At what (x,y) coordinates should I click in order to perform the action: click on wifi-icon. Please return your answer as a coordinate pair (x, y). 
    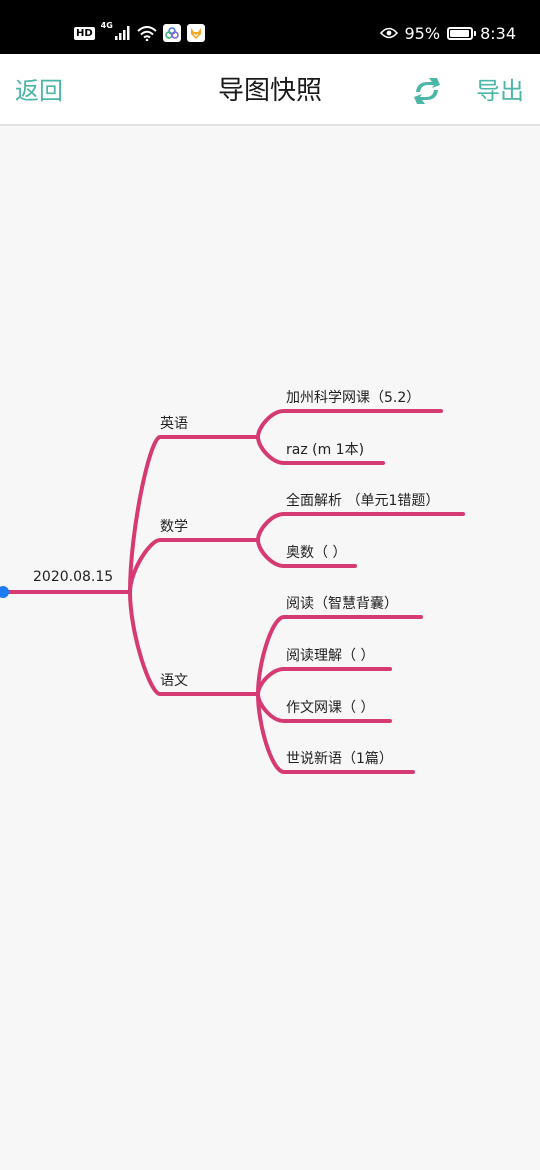
    Looking at the image, I should click on (147, 33).